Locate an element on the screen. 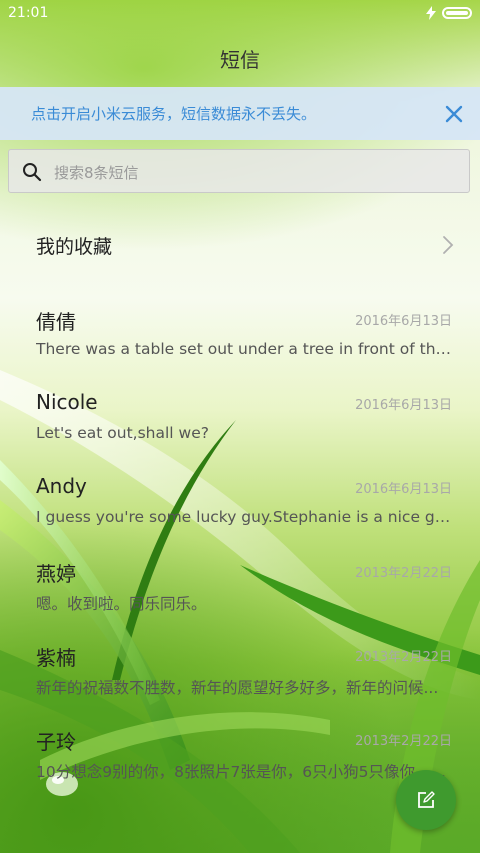  search-icon is located at coordinates (32, 172).